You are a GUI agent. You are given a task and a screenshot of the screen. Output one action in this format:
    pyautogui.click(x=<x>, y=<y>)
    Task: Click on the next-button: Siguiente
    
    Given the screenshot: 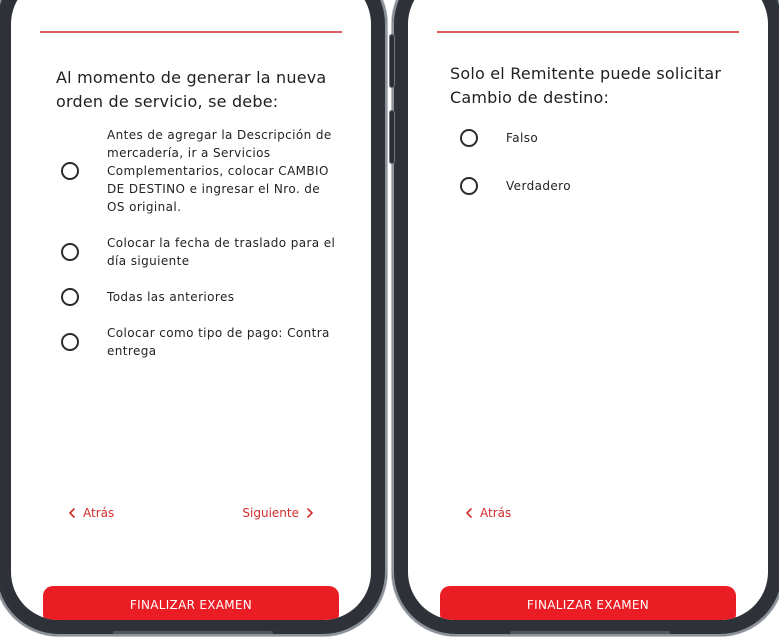 What is the action you would take?
    pyautogui.click(x=278, y=513)
    